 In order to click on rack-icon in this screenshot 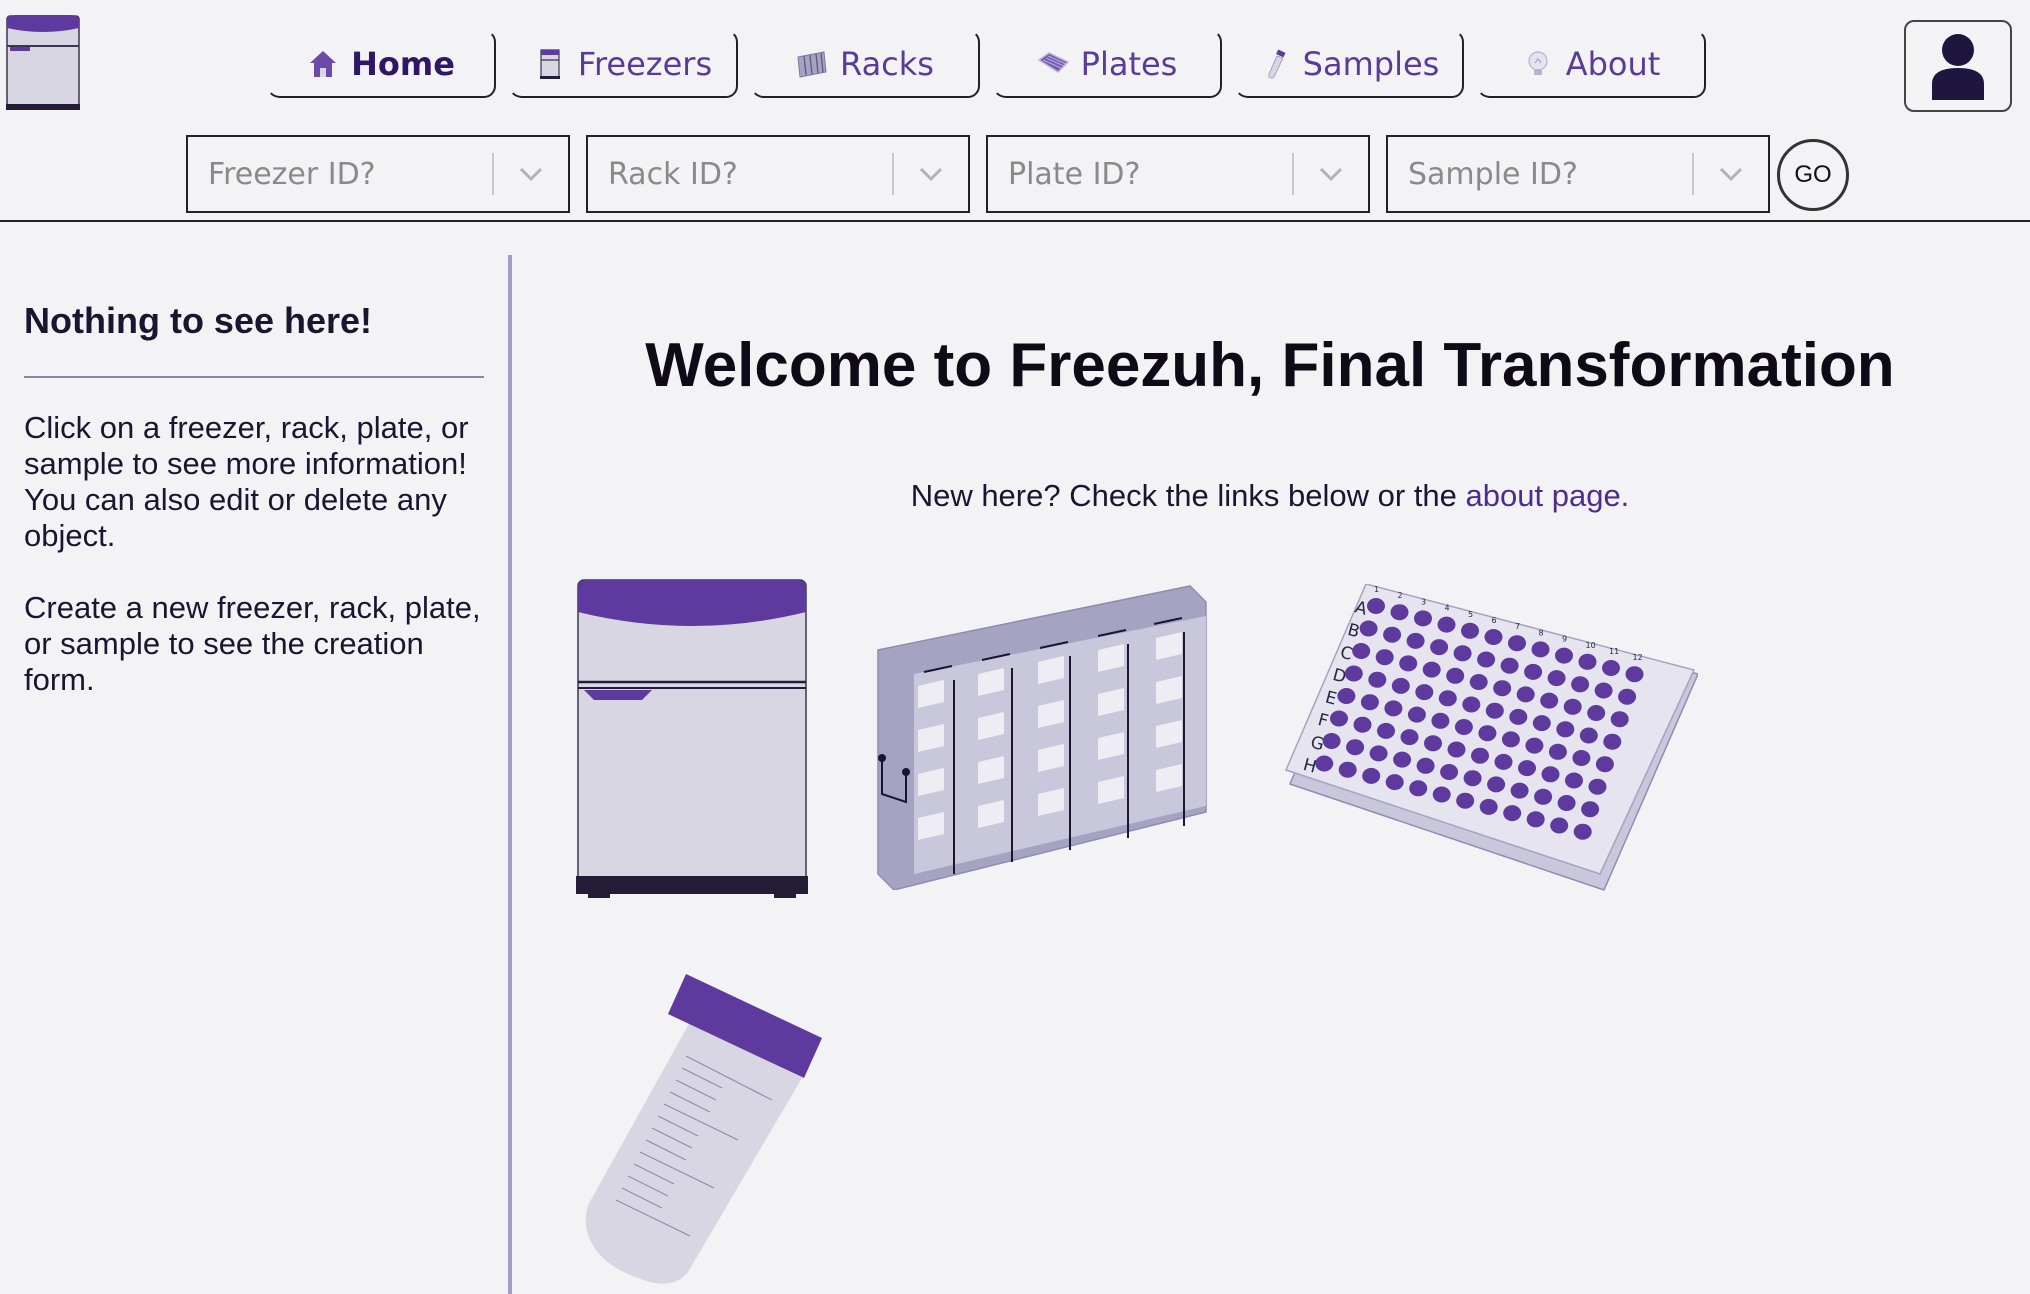, I will do `click(812, 64)`.